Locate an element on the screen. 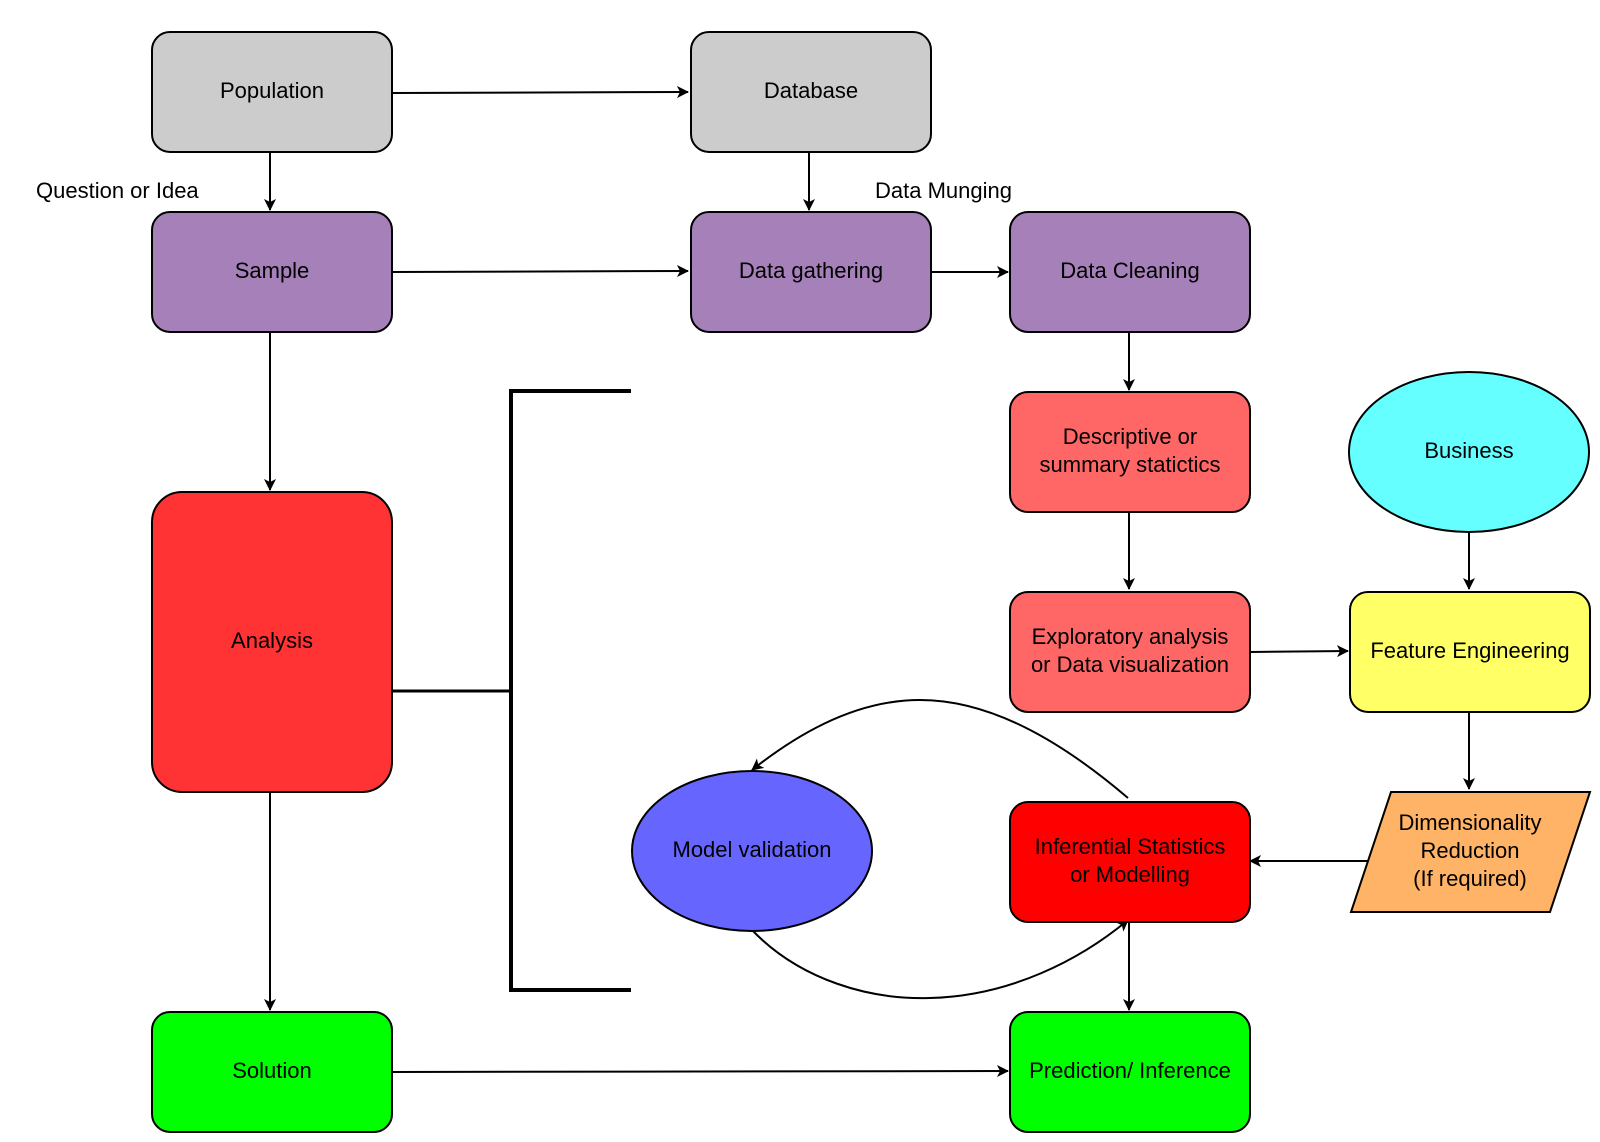  node-exploratory-analysis-line-2: or Data visualization is located at coordinates (1130, 664).